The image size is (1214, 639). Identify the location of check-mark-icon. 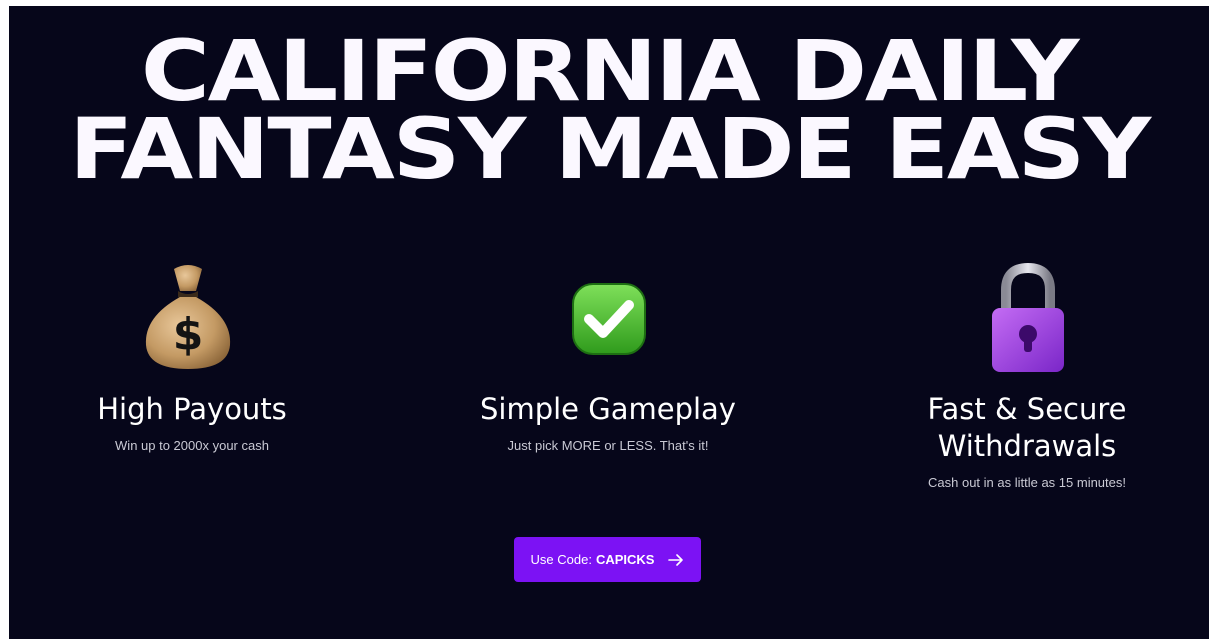
(609, 321).